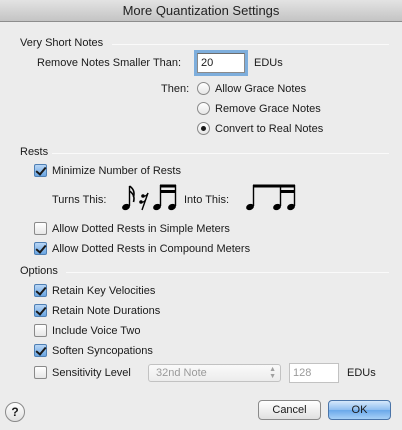 Image resolution: width=402 pixels, height=430 pixels. What do you see at coordinates (109, 63) in the screenshot?
I see `remove-notes-label: Remove Notes Smaller Than:` at bounding box center [109, 63].